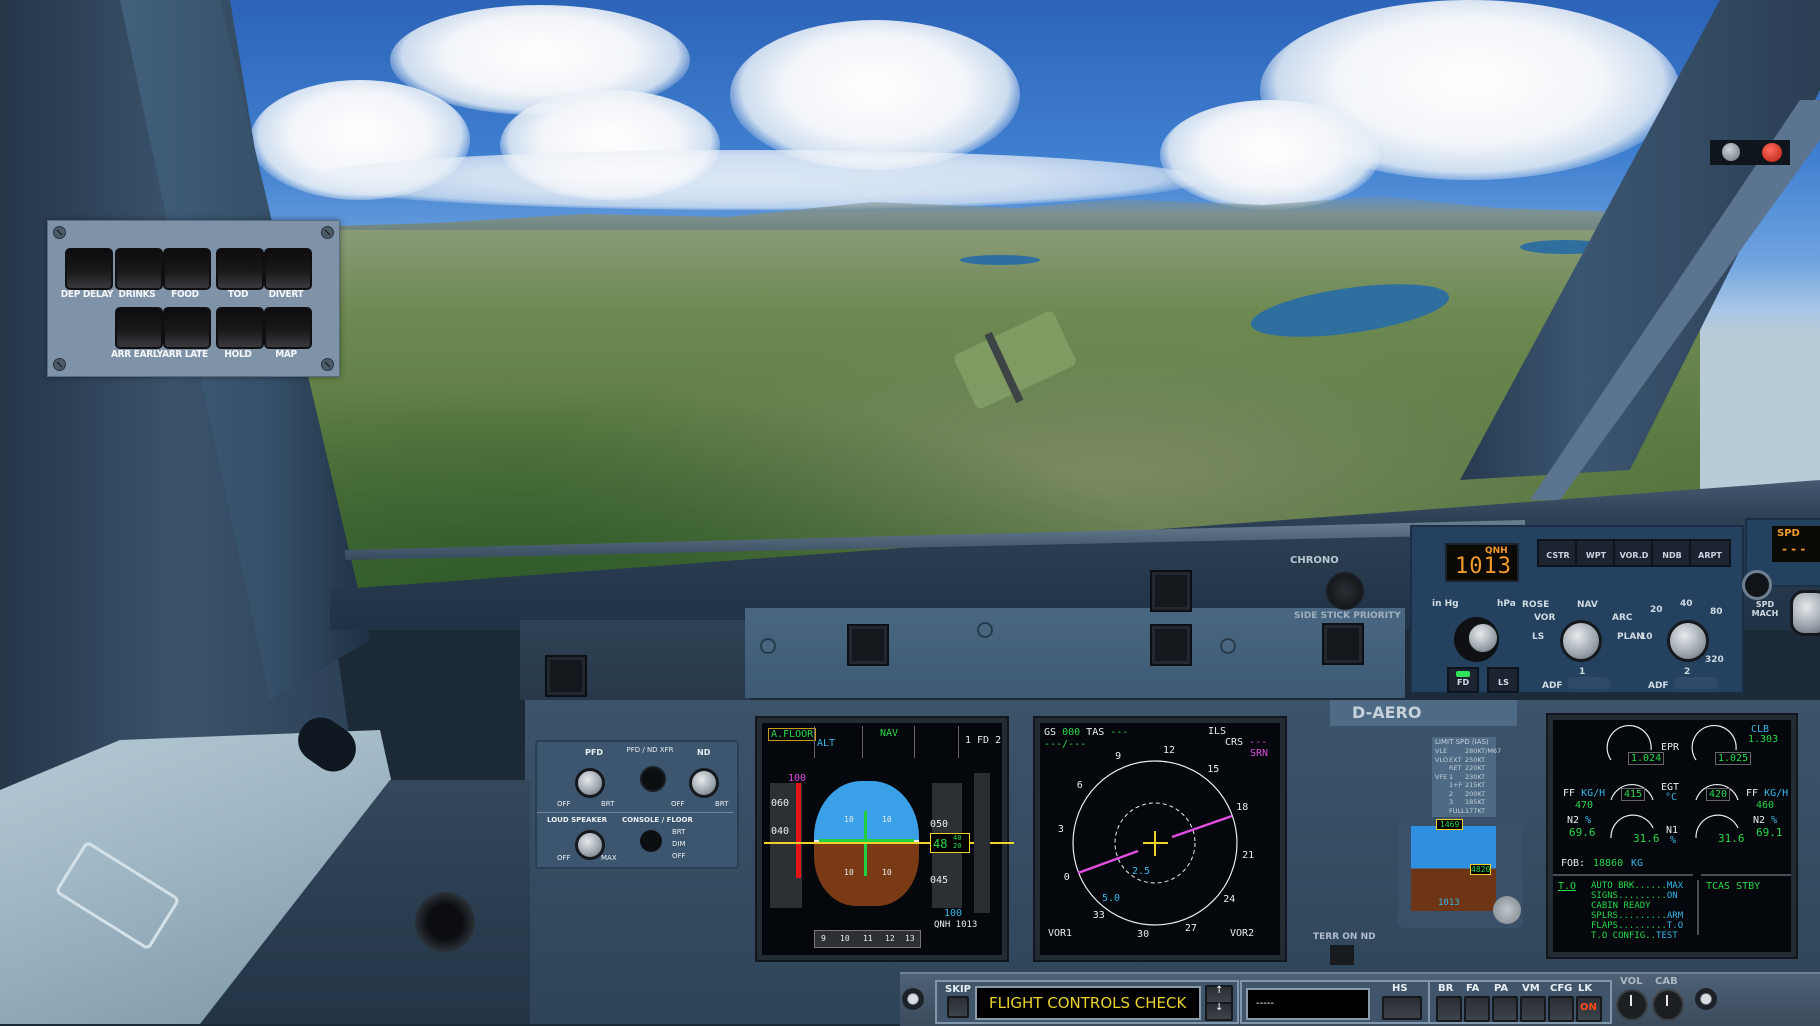 This screenshot has width=1820, height=1026. I want to click on mode-rose-label: ROSE, so click(1536, 605).